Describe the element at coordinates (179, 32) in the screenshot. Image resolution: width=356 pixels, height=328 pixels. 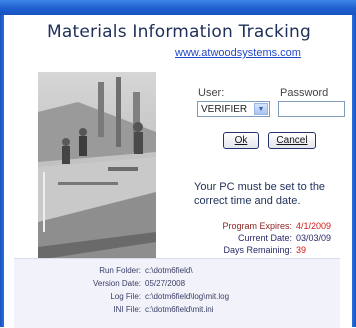
I see `app-title: Materials Information Tracking` at that location.